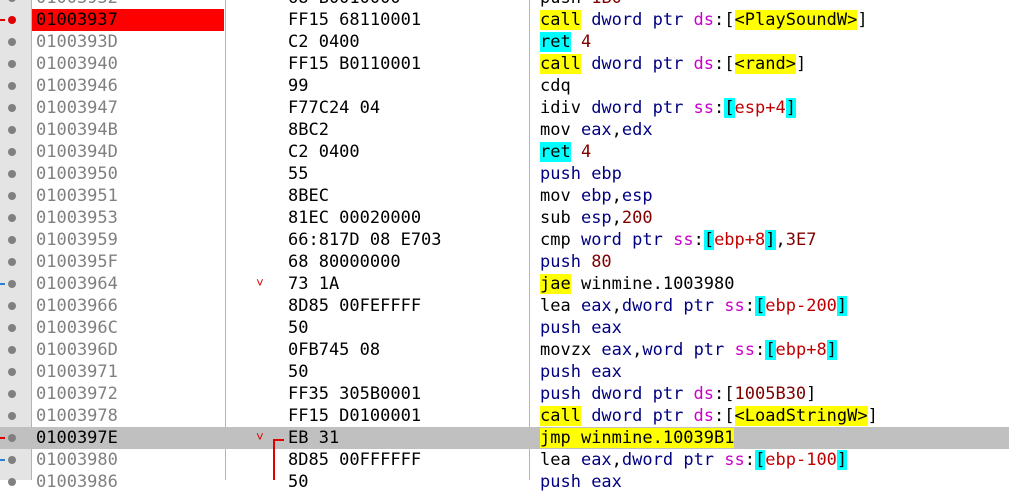  Describe the element at coordinates (774, 64) in the screenshot. I see `instruction-cell: call dword ptr ds:[<rand>]` at that location.